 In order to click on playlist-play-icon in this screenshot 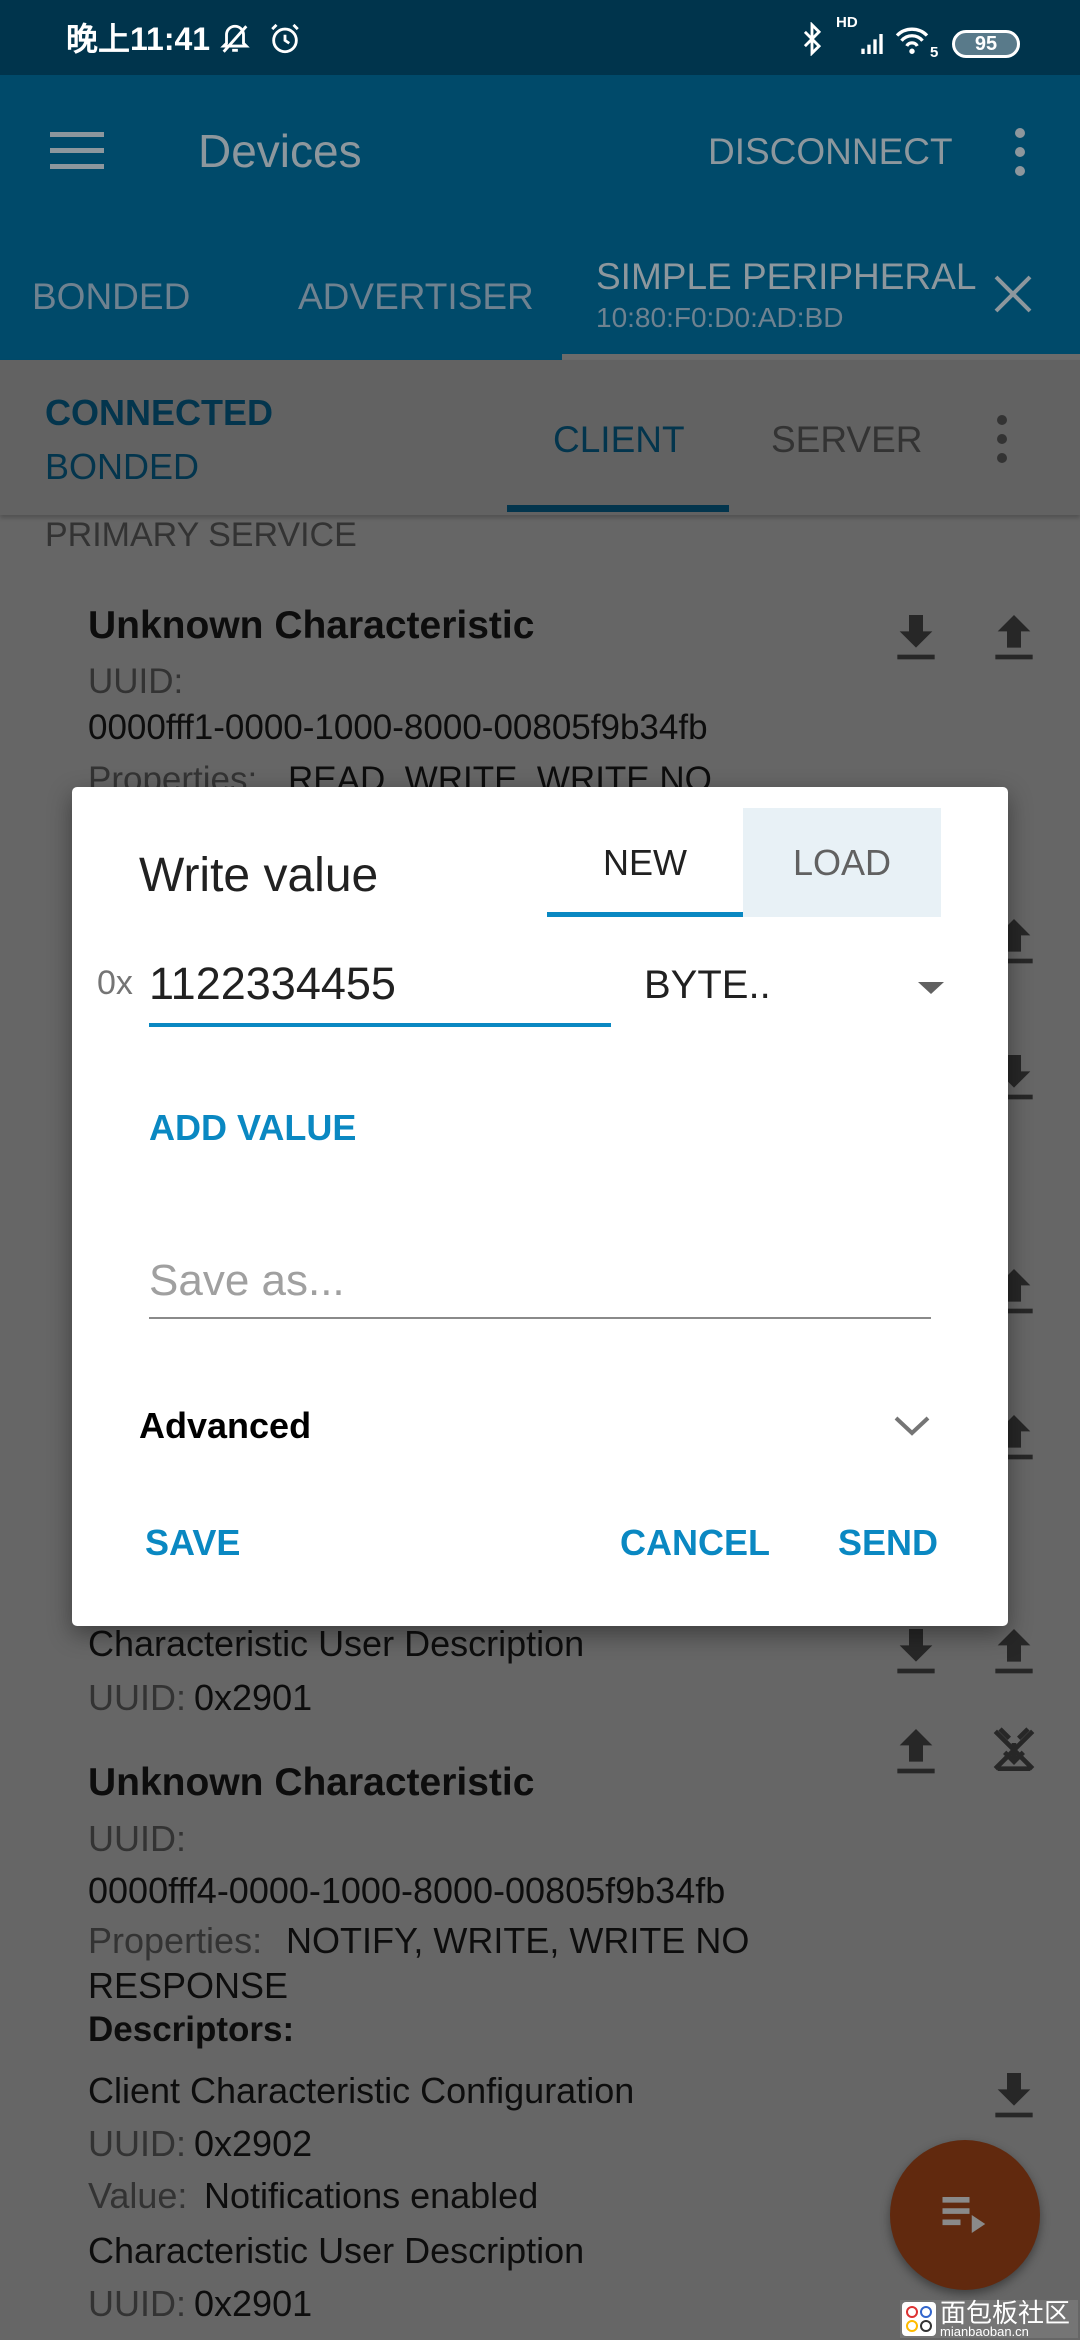, I will do `click(964, 2215)`.